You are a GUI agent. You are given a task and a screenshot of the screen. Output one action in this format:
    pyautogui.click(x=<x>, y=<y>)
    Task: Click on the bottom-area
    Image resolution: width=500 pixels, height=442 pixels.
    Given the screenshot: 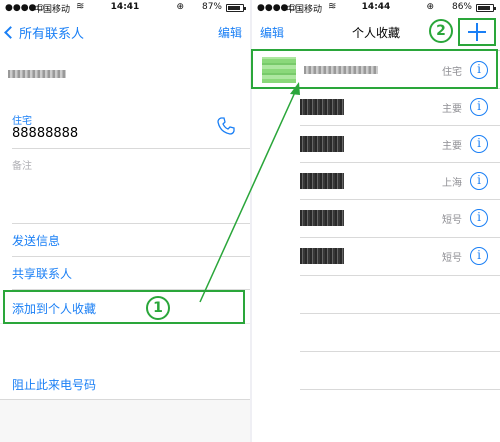 What is the action you would take?
    pyautogui.click(x=125, y=421)
    